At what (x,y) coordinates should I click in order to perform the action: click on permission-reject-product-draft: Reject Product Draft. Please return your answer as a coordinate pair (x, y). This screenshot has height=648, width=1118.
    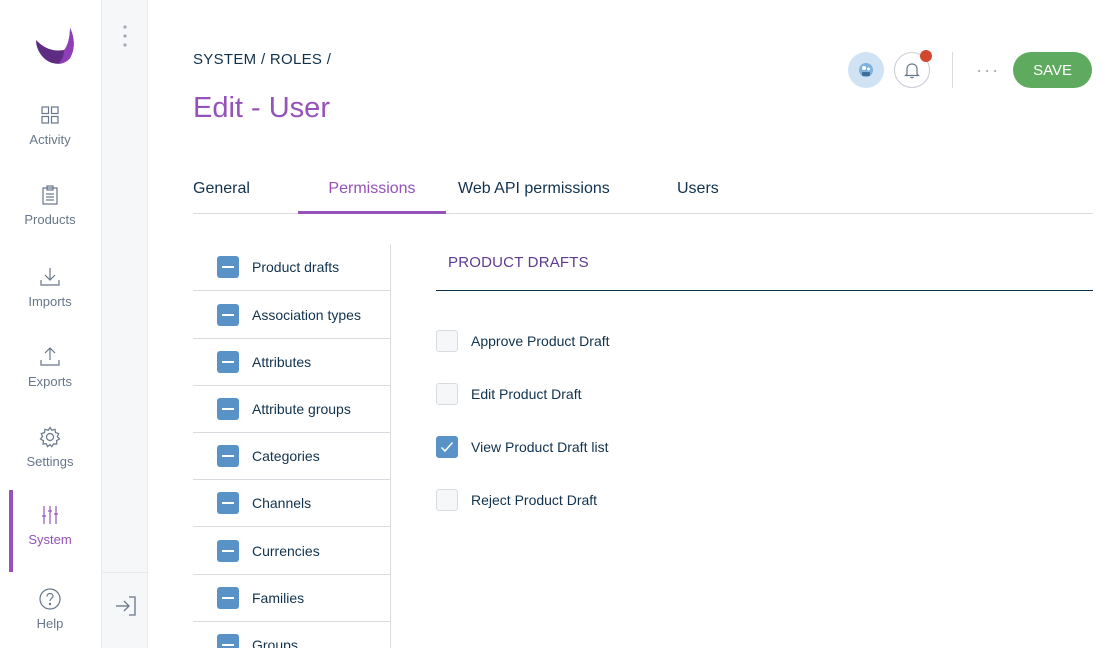
    Looking at the image, I should click on (516, 500).